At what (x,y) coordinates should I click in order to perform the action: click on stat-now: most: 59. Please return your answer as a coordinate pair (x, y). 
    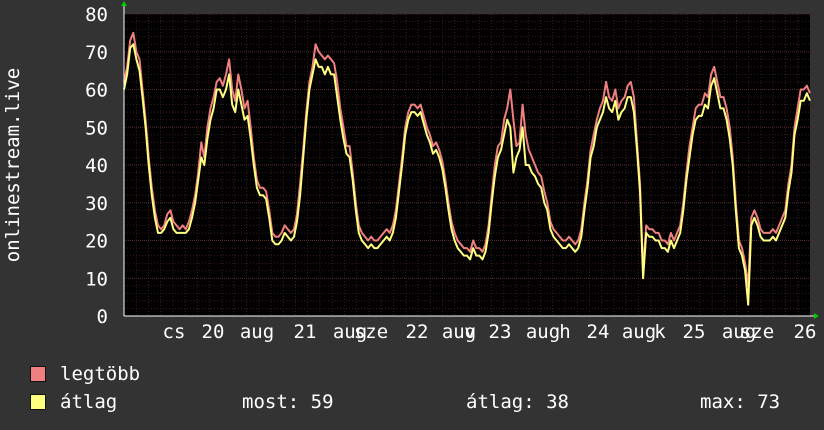
    Looking at the image, I should click on (288, 402).